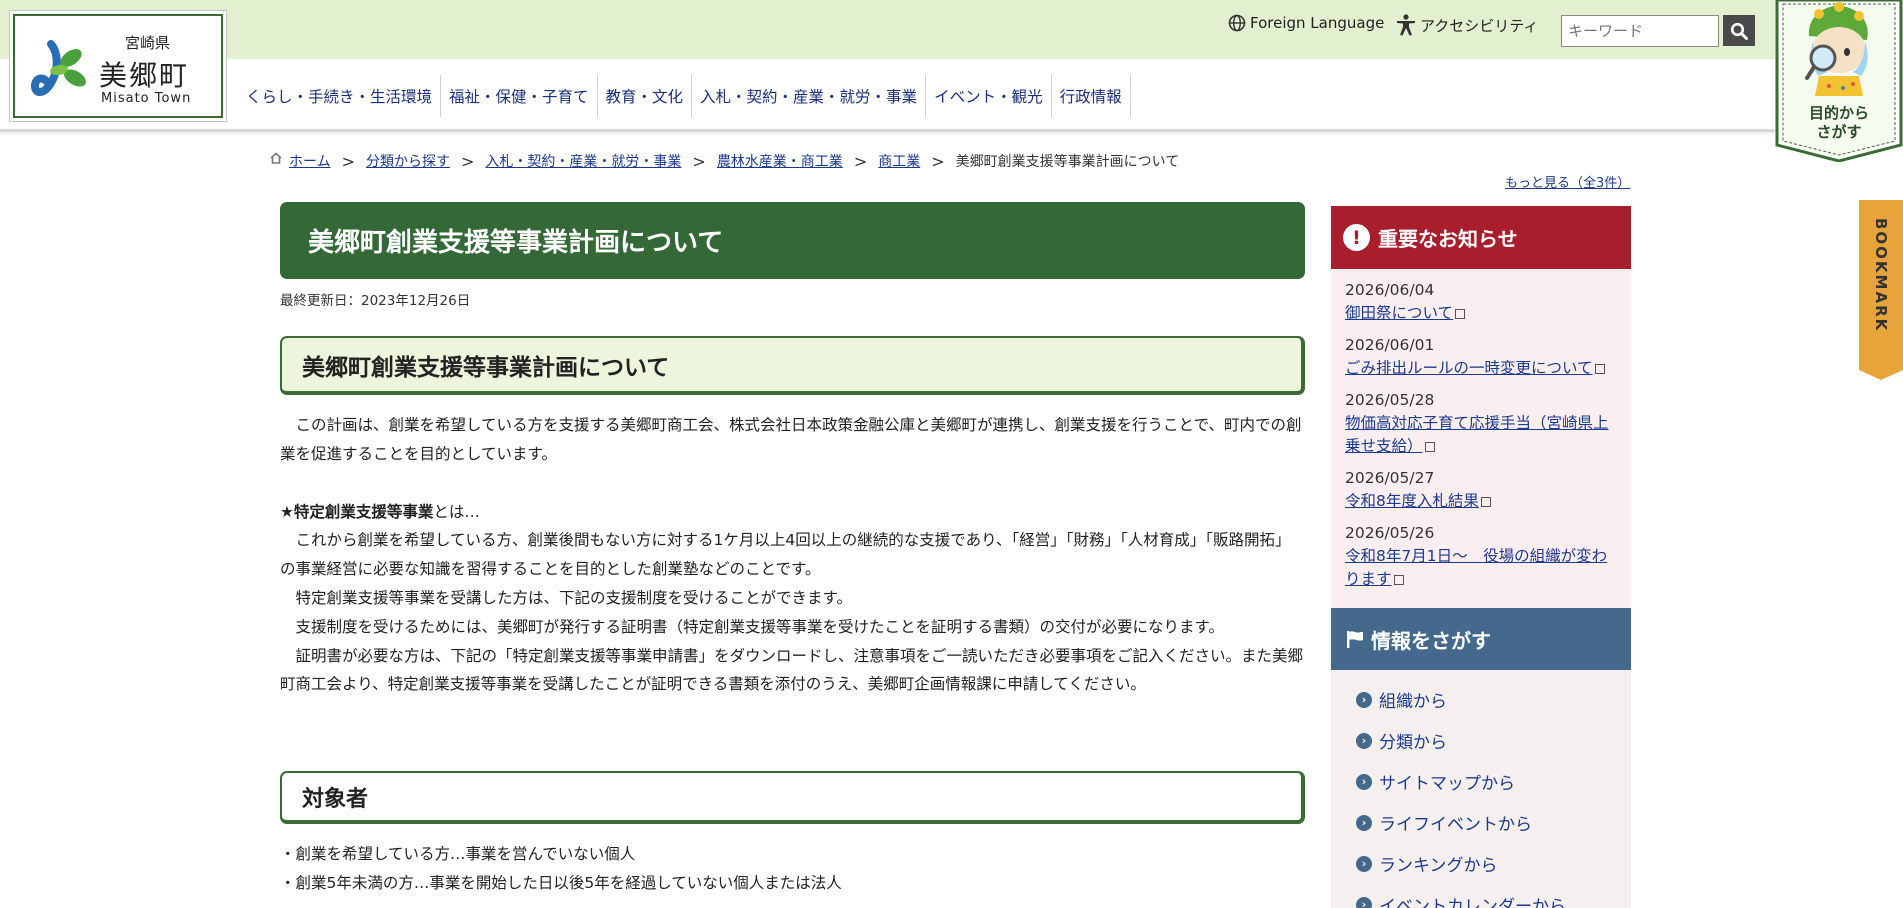 The height and width of the screenshot is (908, 1903). What do you see at coordinates (1479, 25) in the screenshot?
I see `accessibility-label: アクセシビリティ` at bounding box center [1479, 25].